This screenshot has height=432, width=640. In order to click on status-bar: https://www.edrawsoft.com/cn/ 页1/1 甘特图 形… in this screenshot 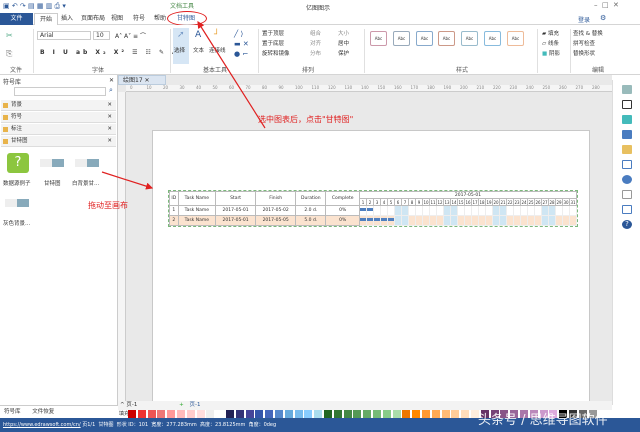, I will do `click(320, 423)`.